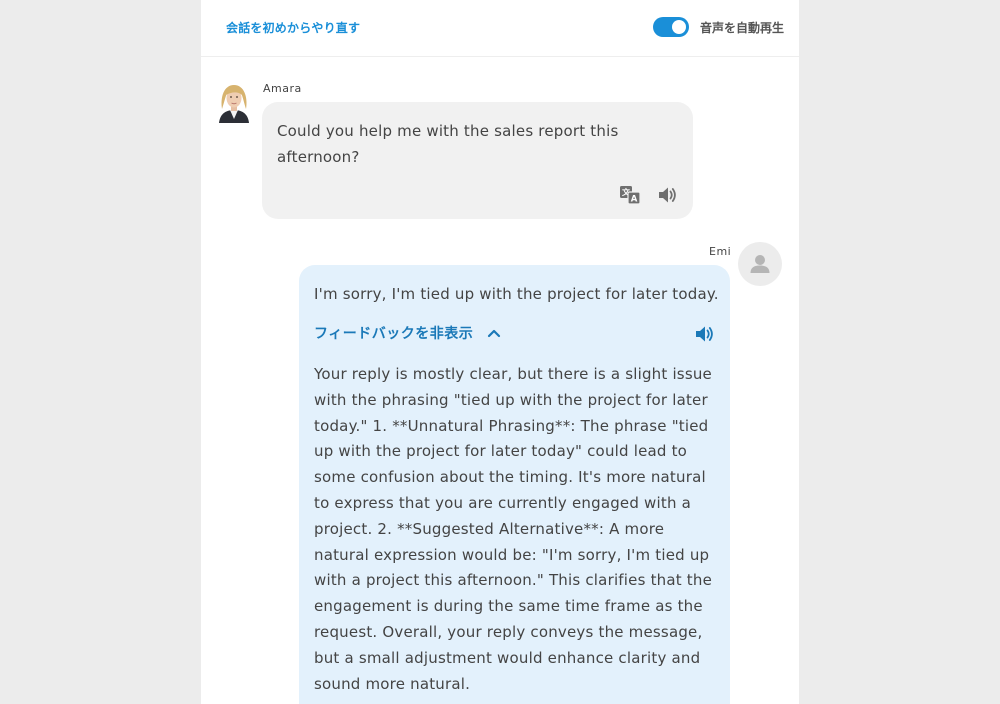  Describe the element at coordinates (720, 251) in the screenshot. I see `sender-name: Emi` at that location.